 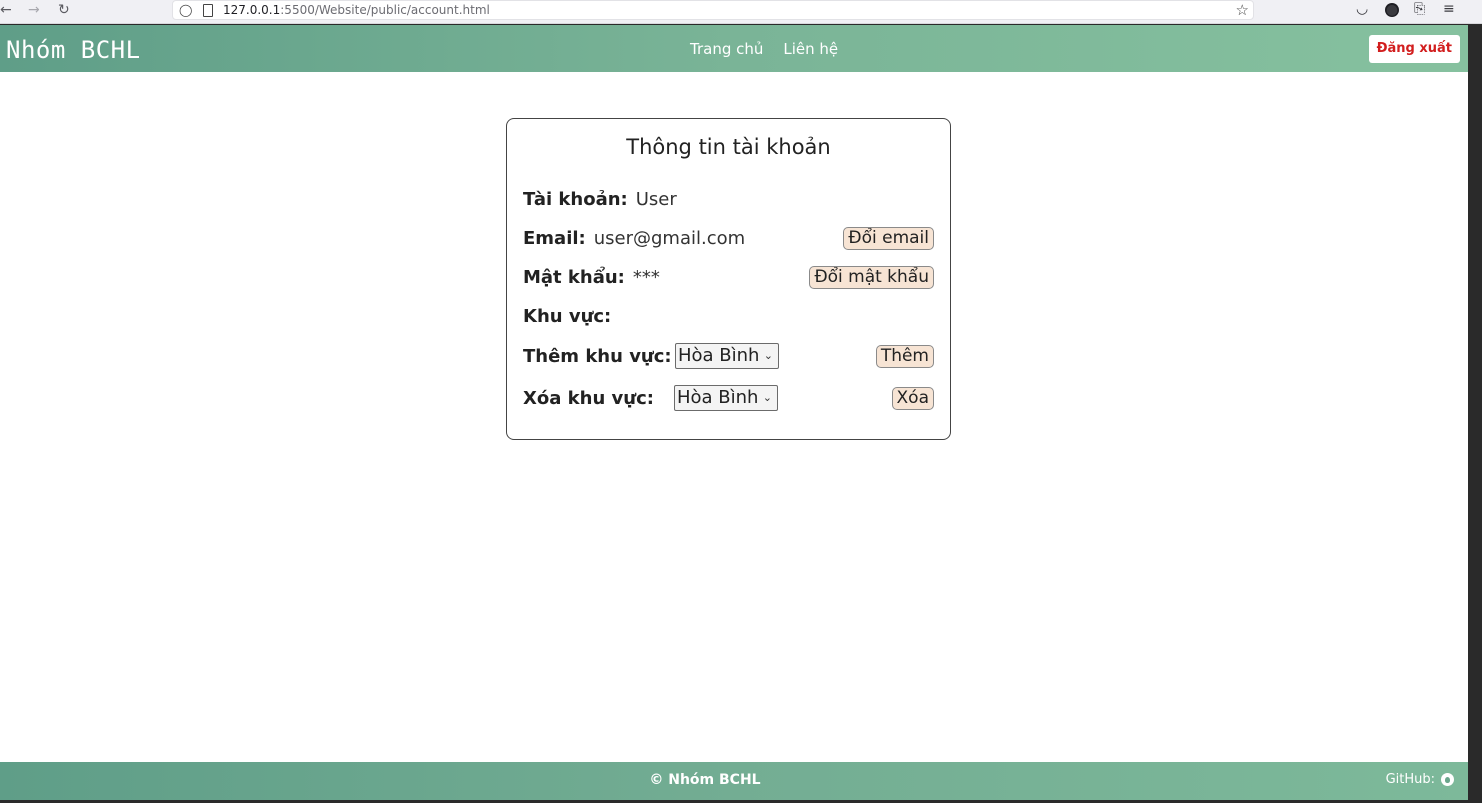 What do you see at coordinates (588, 398) in the screenshot?
I see `remove-region-label: Xóa khu vực:` at bounding box center [588, 398].